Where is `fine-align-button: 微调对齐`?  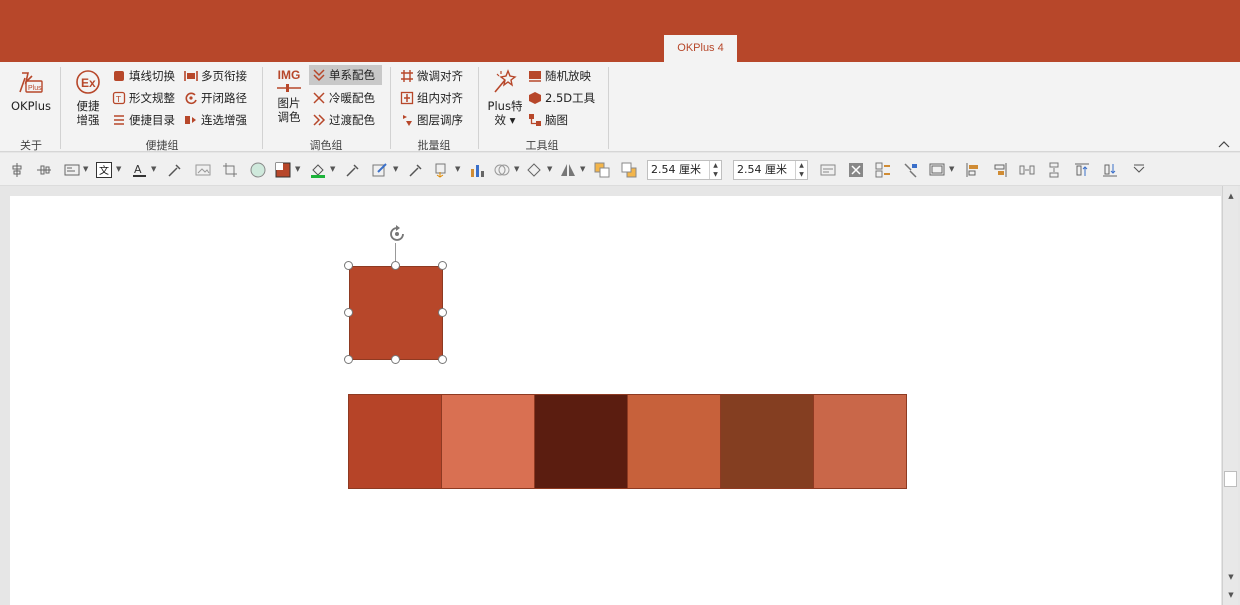 fine-align-button: 微调对齐 is located at coordinates (431, 76).